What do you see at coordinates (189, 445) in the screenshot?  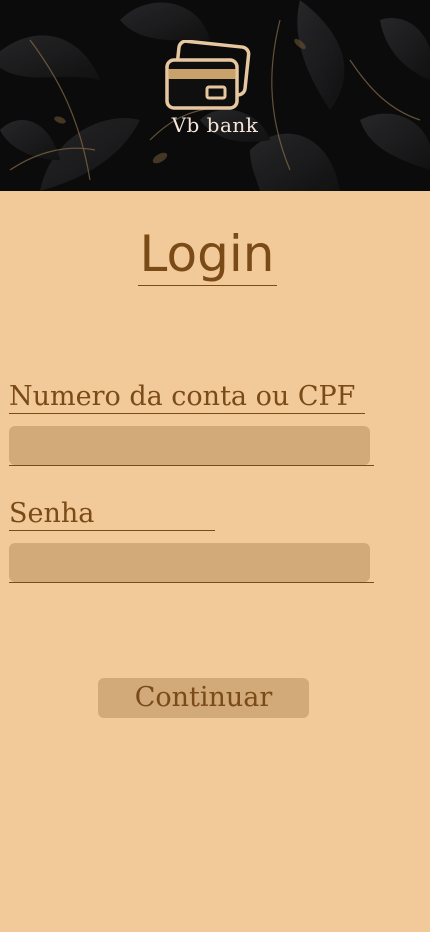 I see `account-input` at bounding box center [189, 445].